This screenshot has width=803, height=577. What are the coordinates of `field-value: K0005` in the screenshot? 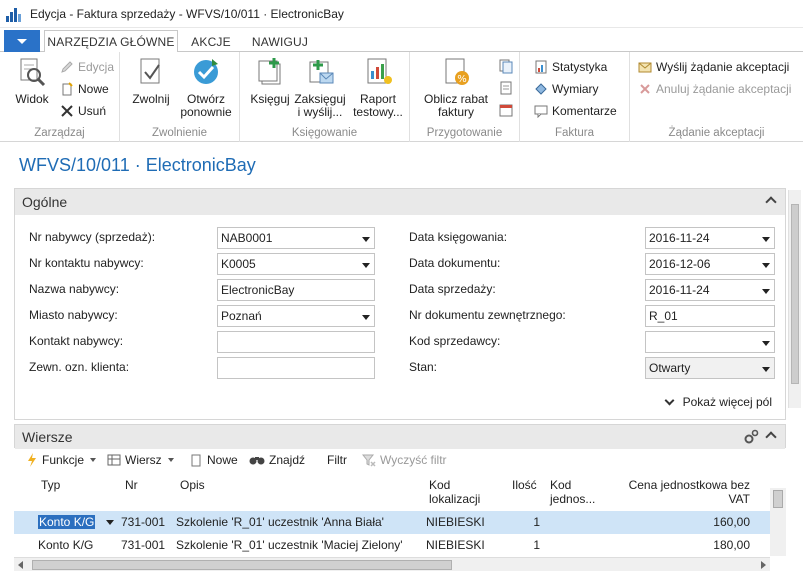 It's located at (238, 264).